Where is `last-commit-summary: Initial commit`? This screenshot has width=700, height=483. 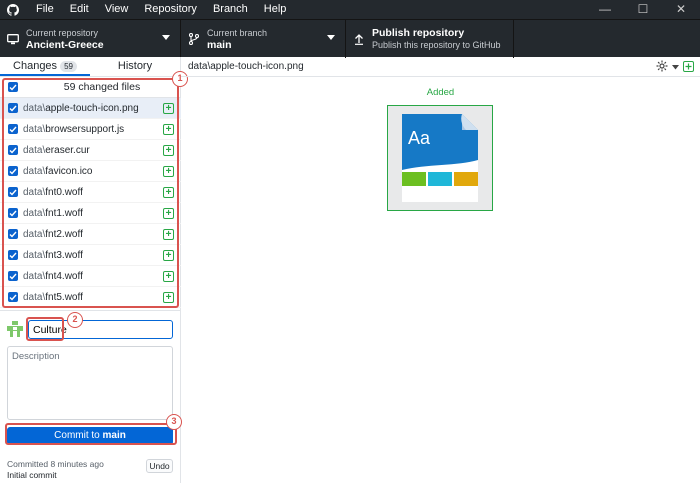
last-commit-summary: Initial commit is located at coordinates (32, 475).